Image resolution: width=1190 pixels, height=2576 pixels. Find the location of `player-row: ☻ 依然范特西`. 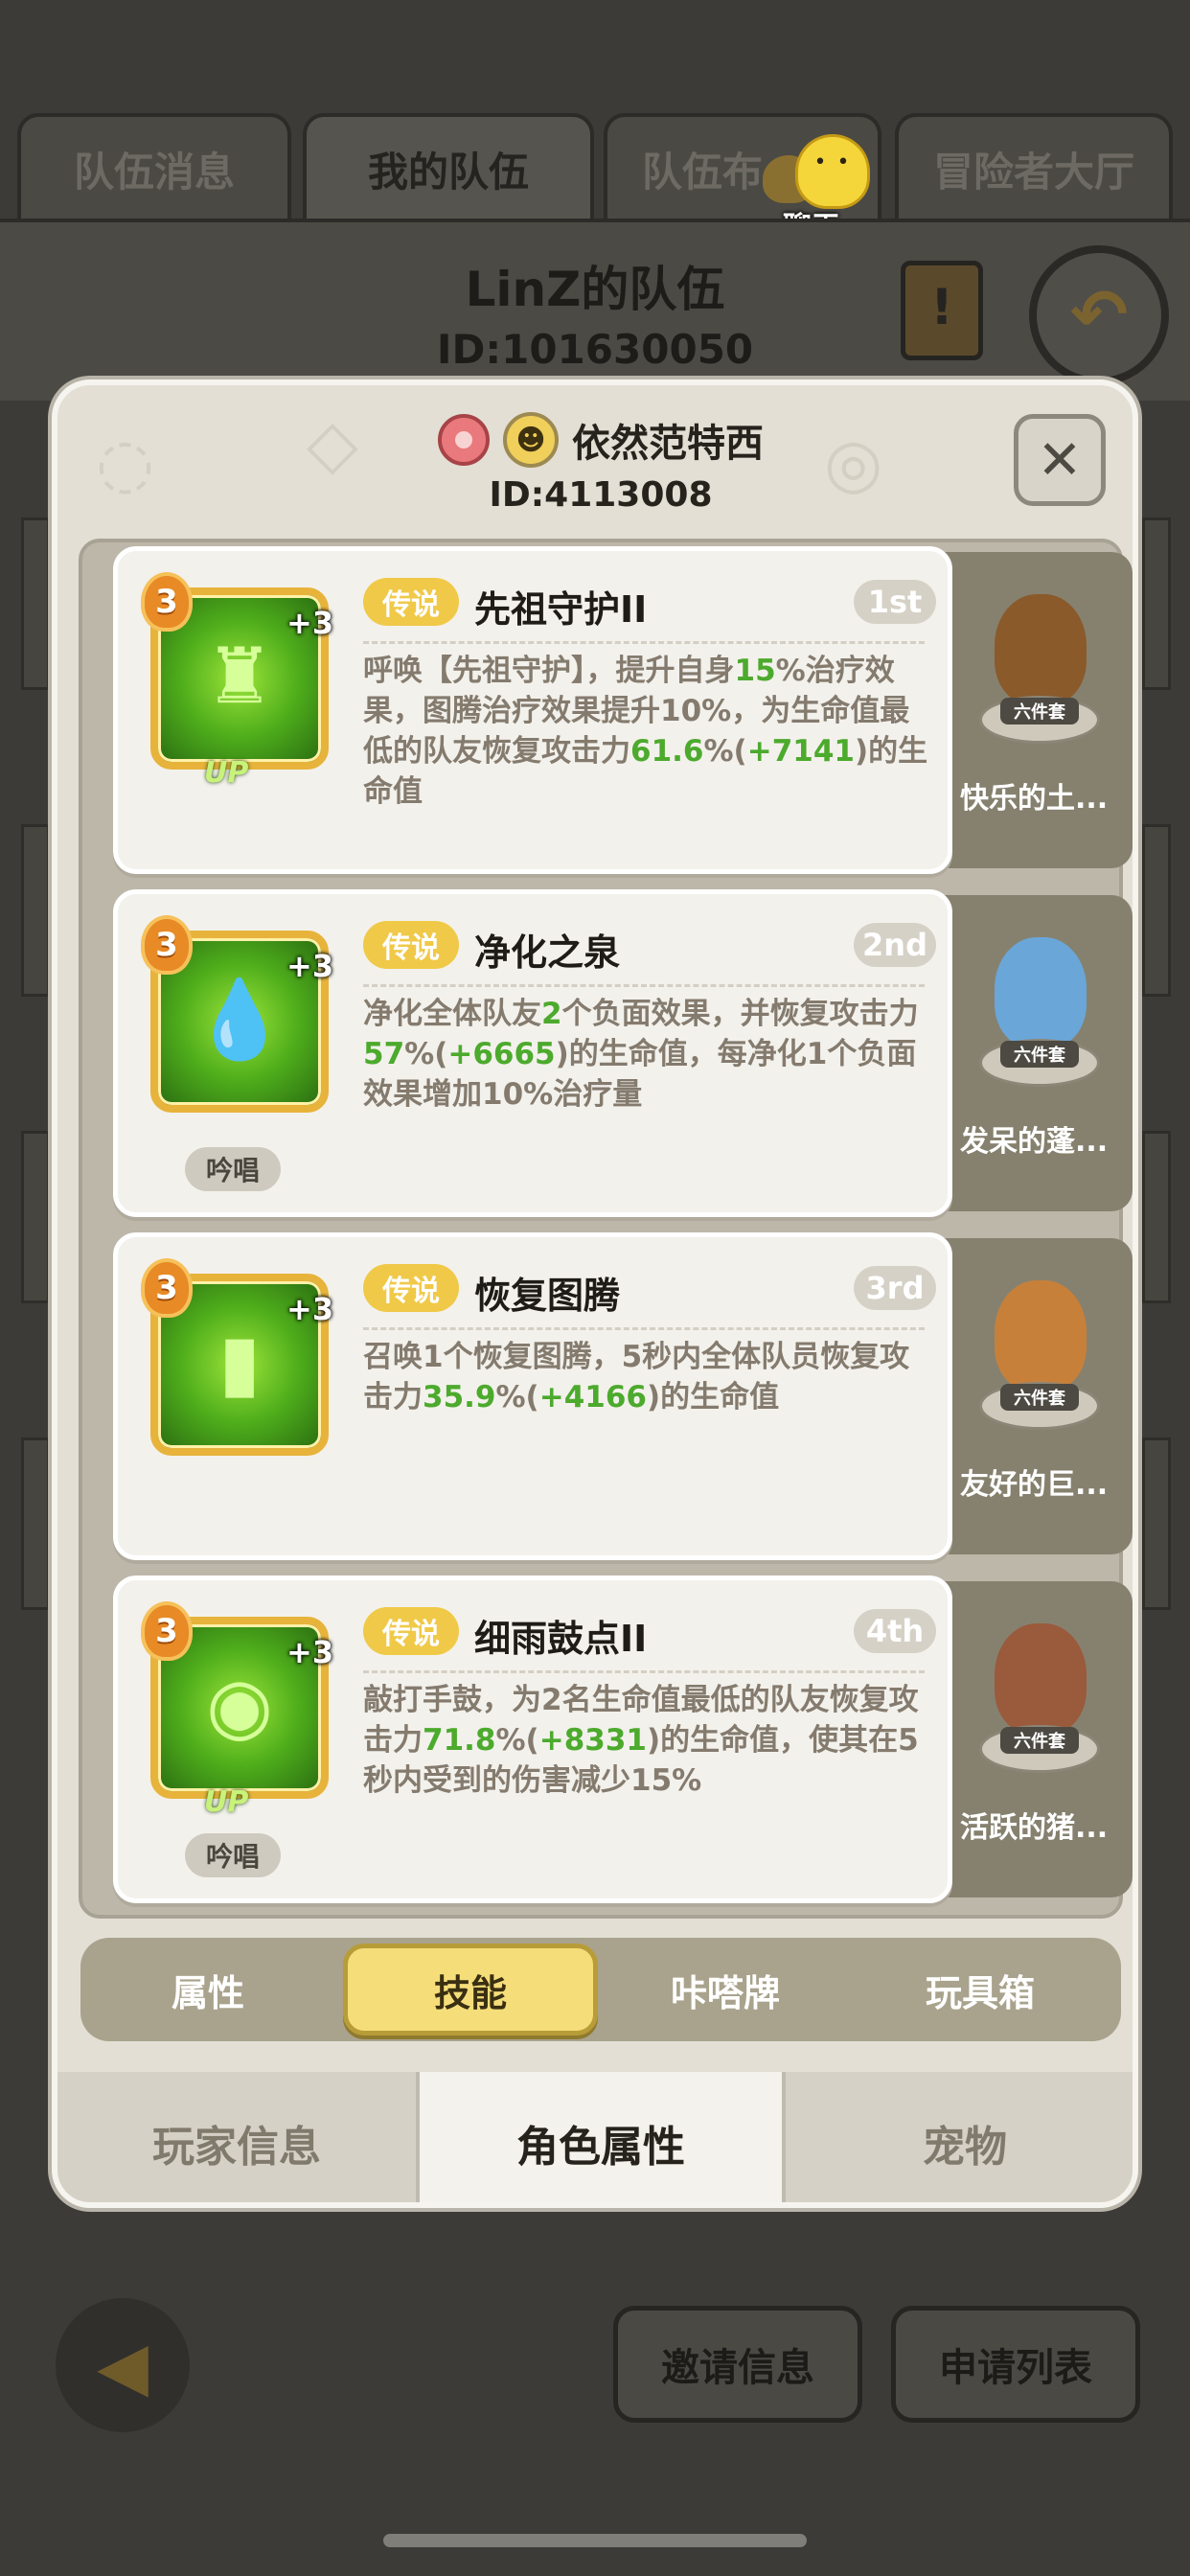

player-row: ☻ 依然范特西 is located at coordinates (595, 440).